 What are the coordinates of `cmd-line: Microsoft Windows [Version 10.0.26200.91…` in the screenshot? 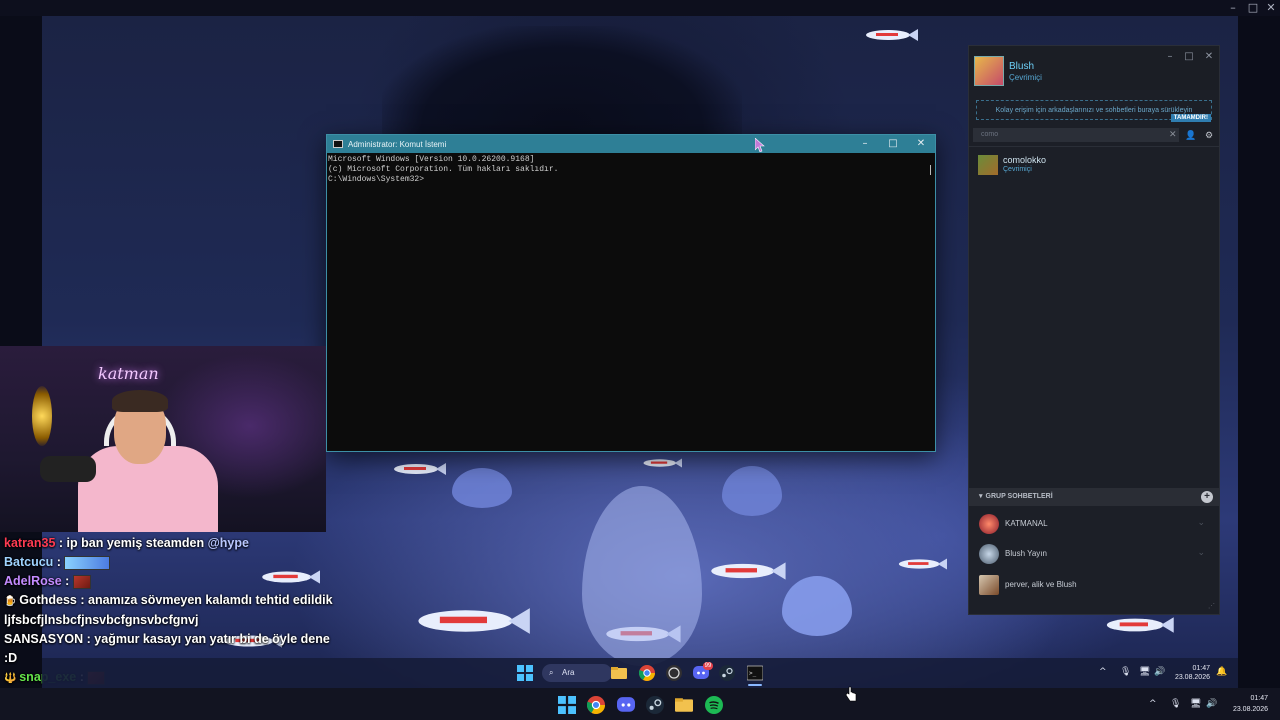 It's located at (431, 159).